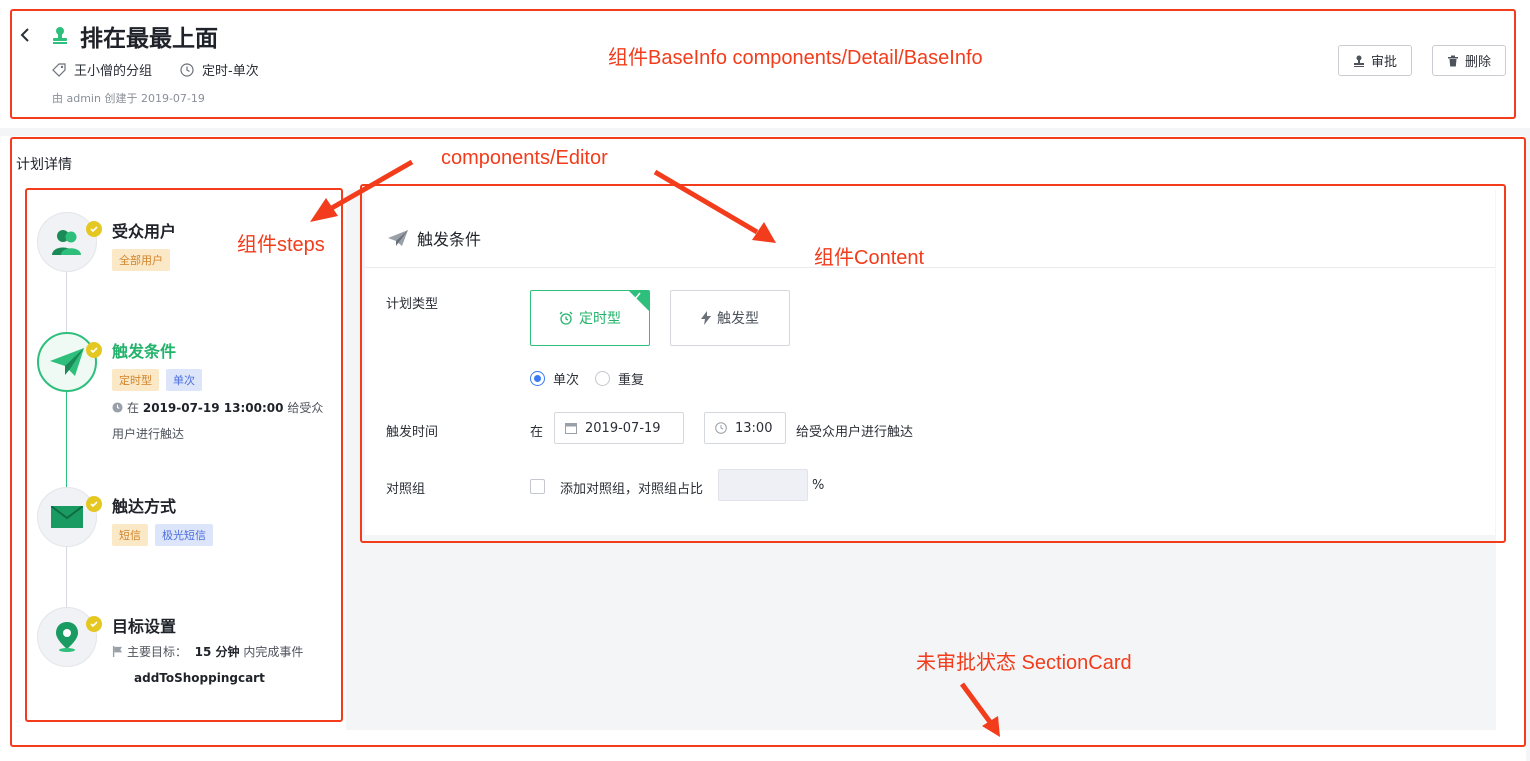  Describe the element at coordinates (406, 489) in the screenshot. I see `control-group-label: 对照组` at that location.